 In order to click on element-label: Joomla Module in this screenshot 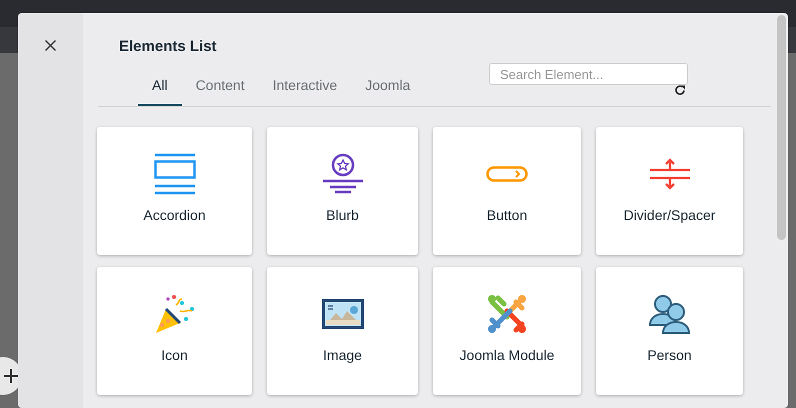, I will do `click(507, 355)`.